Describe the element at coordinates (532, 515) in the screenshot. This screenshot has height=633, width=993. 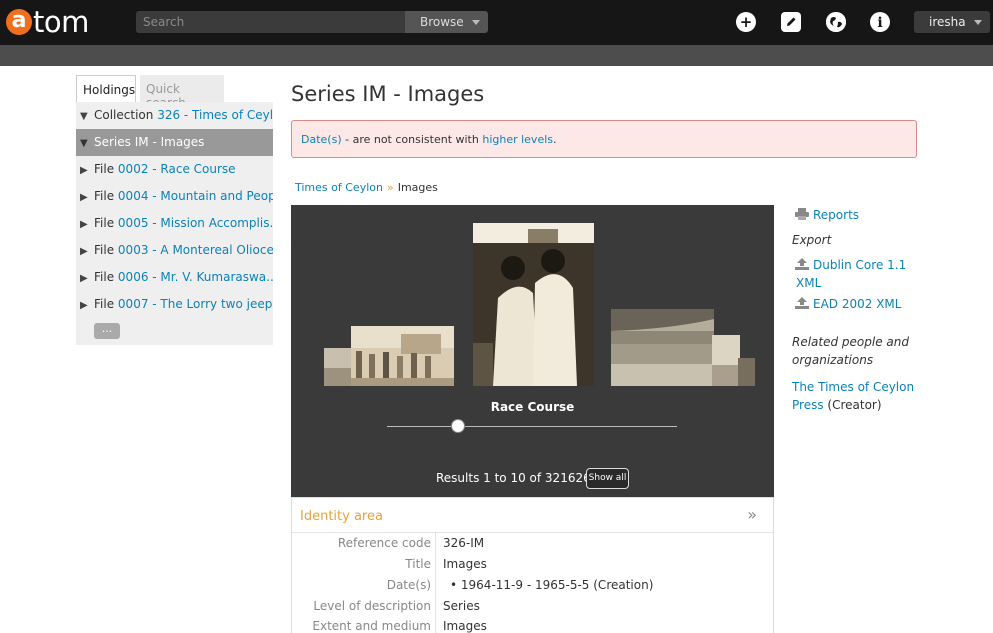
I see `identity-area-header: Identity area »` at that location.